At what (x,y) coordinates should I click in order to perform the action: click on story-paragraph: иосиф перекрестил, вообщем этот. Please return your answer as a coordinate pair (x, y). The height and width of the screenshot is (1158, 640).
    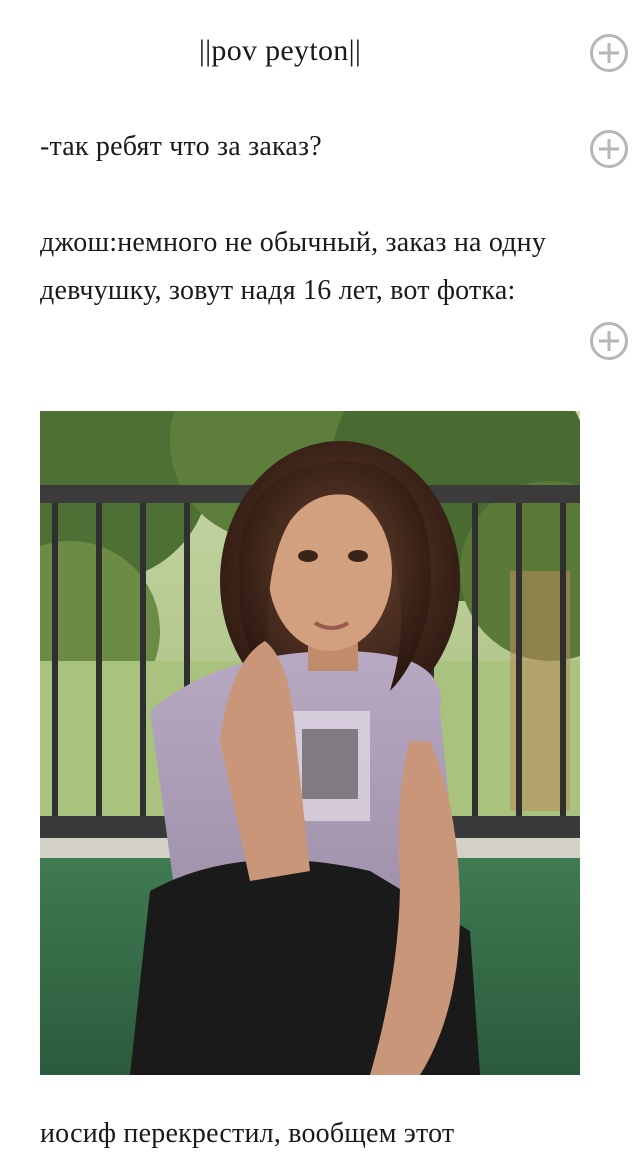
    Looking at the image, I should click on (247, 1133).